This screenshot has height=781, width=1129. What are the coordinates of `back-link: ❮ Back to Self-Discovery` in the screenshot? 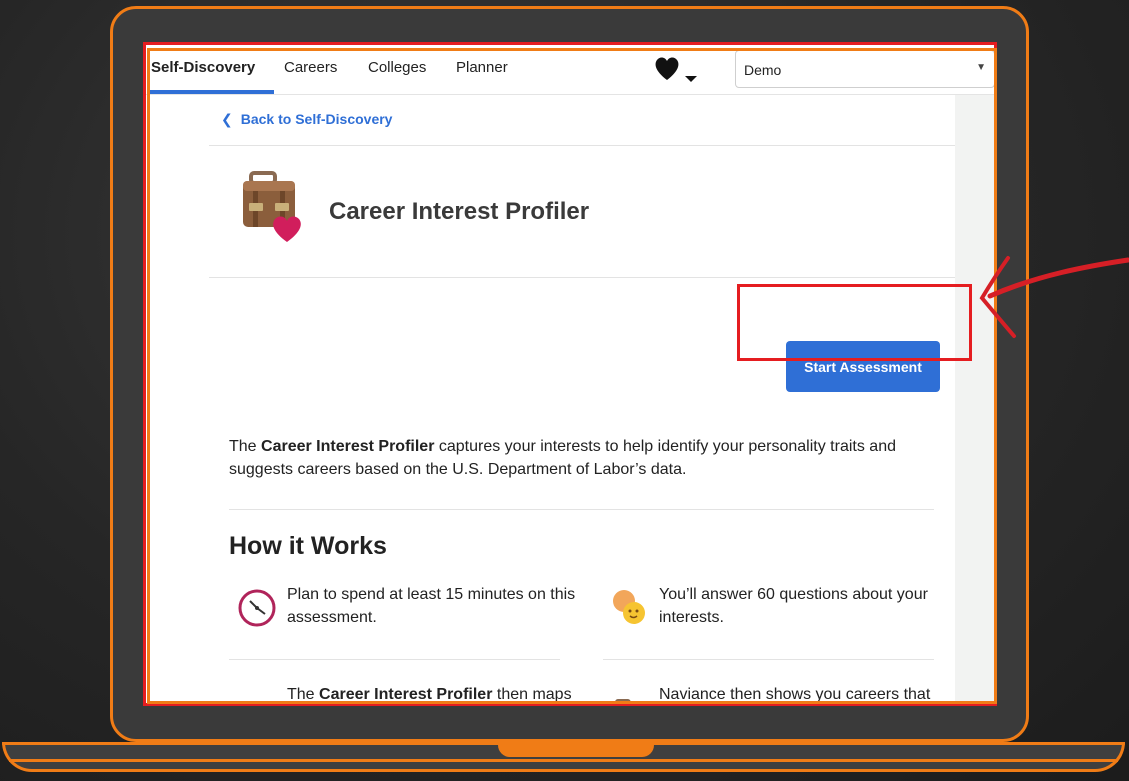 It's located at (306, 119).